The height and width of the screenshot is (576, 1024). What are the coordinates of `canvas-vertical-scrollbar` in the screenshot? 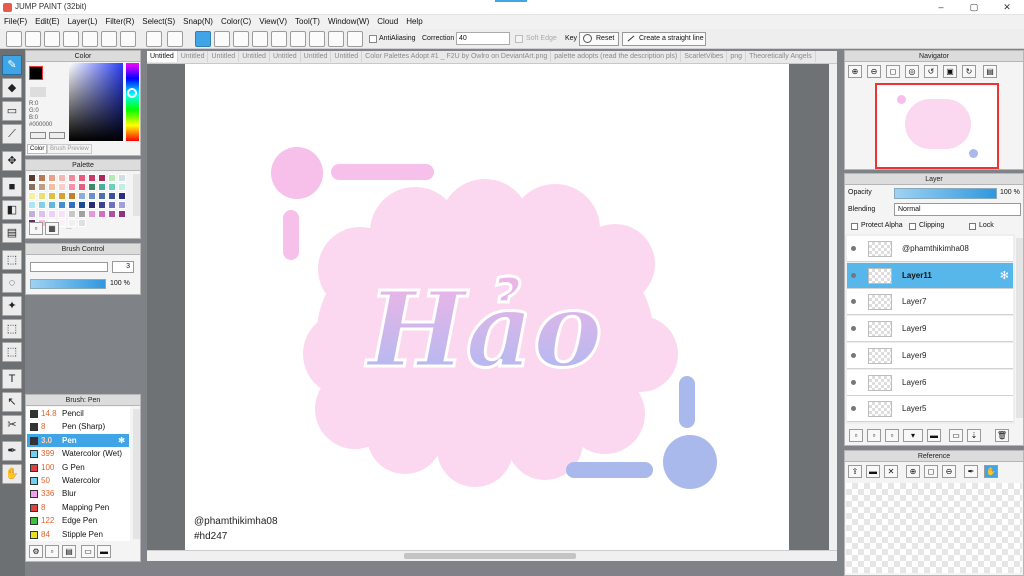 It's located at (833, 307).